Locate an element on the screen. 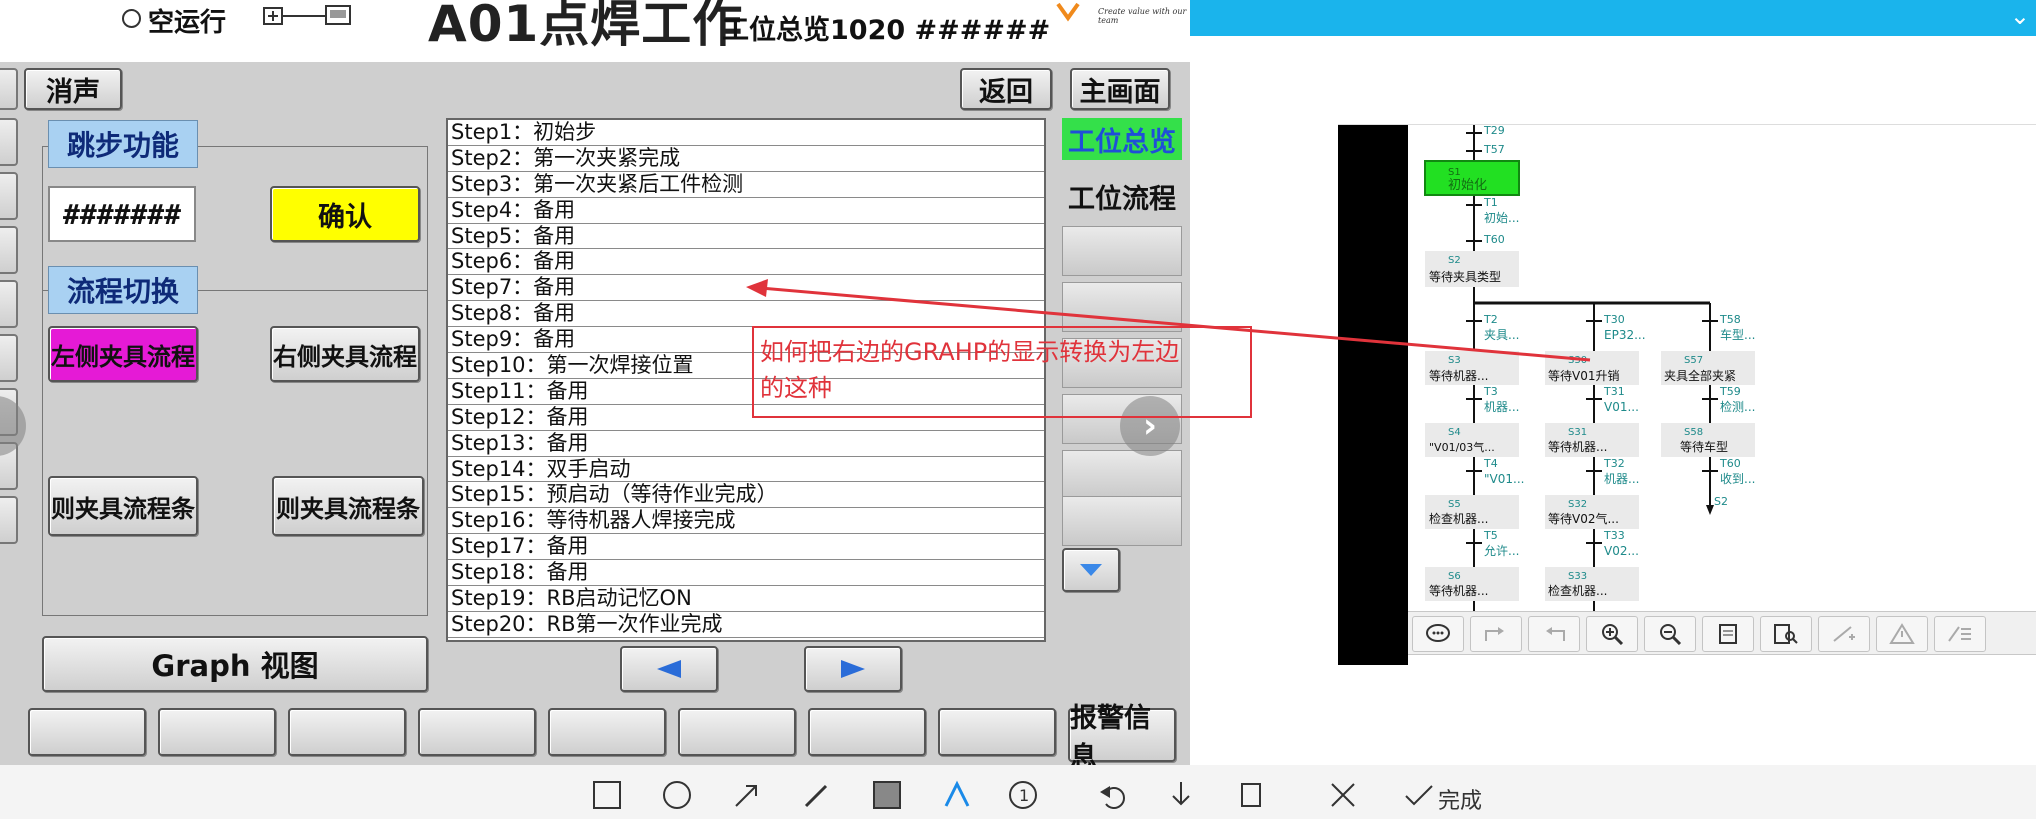 The height and width of the screenshot is (819, 2036). annotation-arrowhead-icon is located at coordinates (757, 288).